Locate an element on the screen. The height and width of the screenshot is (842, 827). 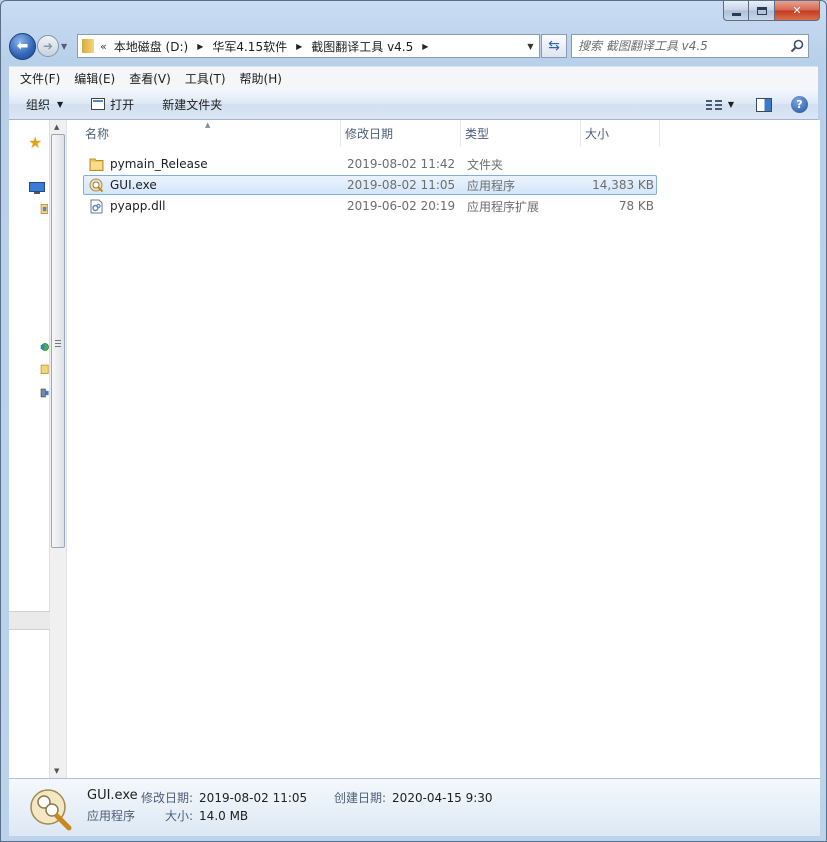
file-type: 文件夹 is located at coordinates (485, 164).